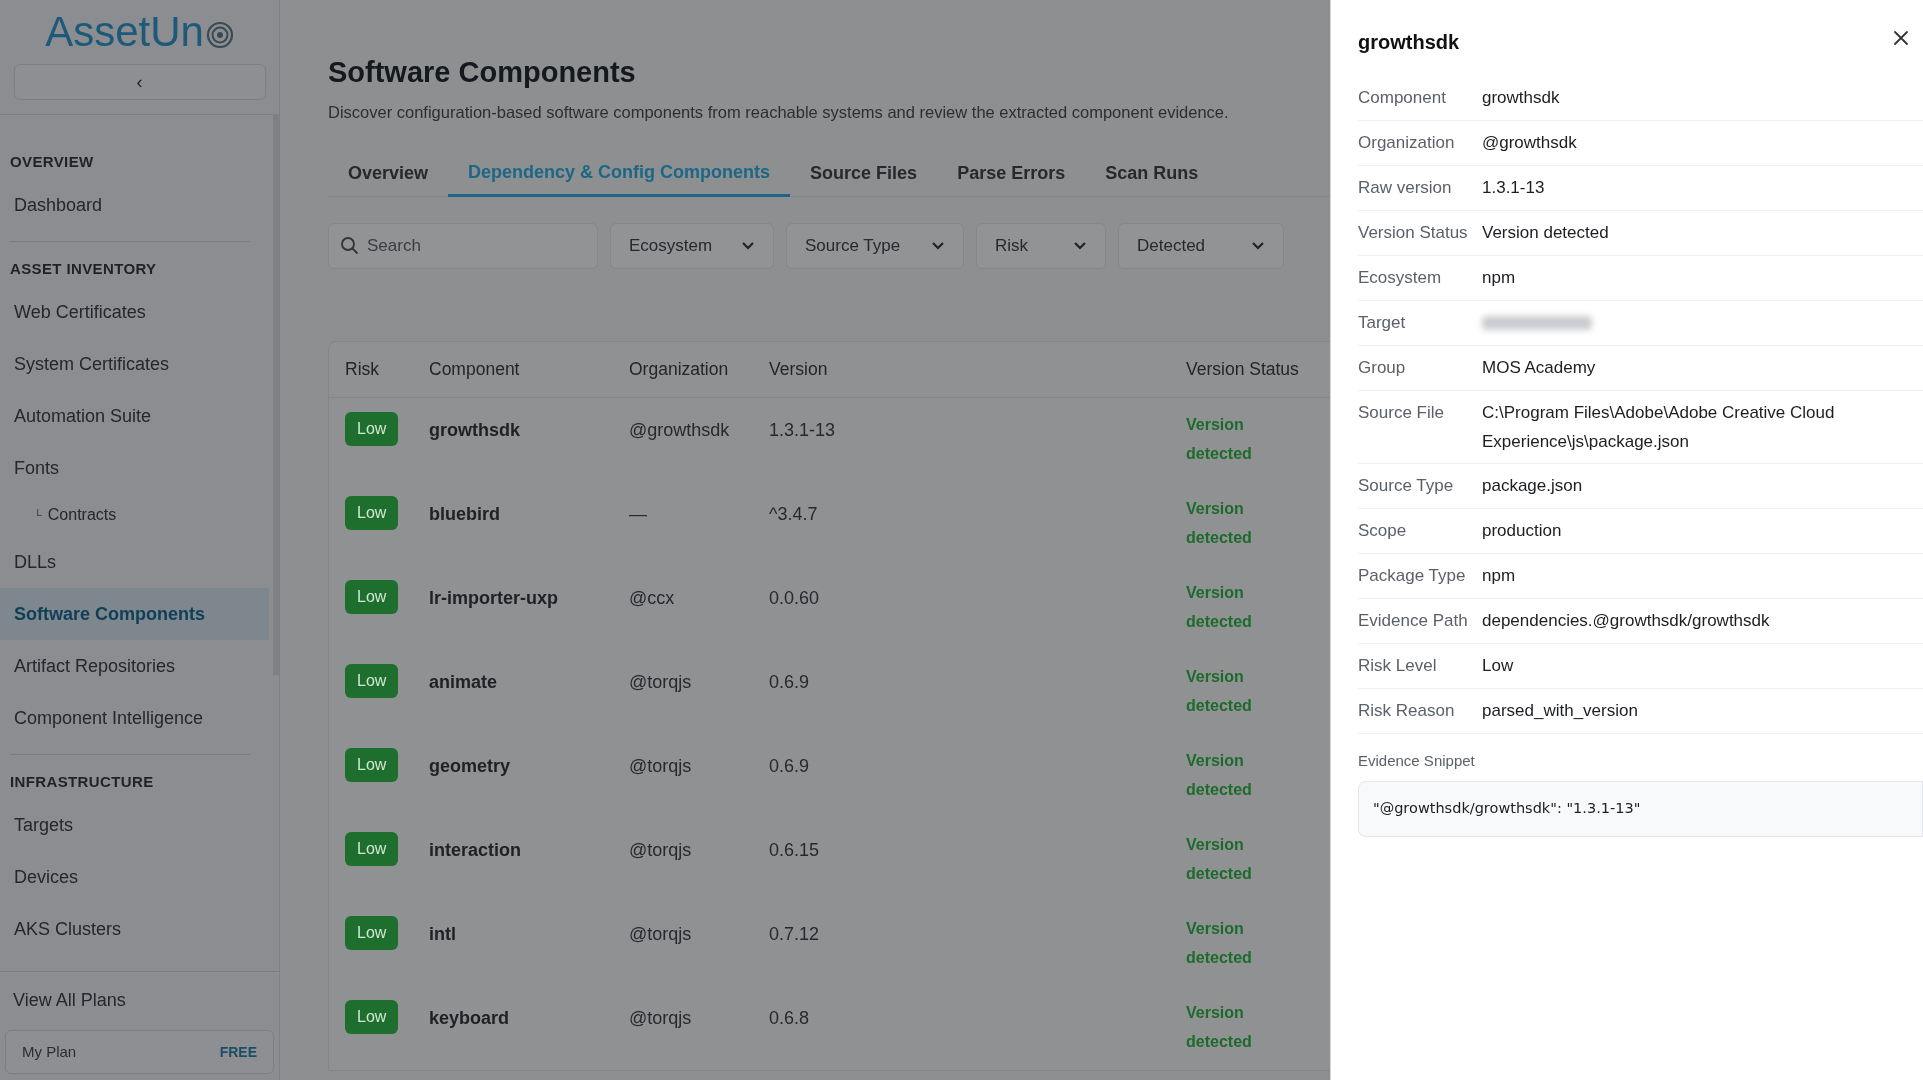 The height and width of the screenshot is (1080, 1923). I want to click on sidebar-item: Targets, so click(134, 825).